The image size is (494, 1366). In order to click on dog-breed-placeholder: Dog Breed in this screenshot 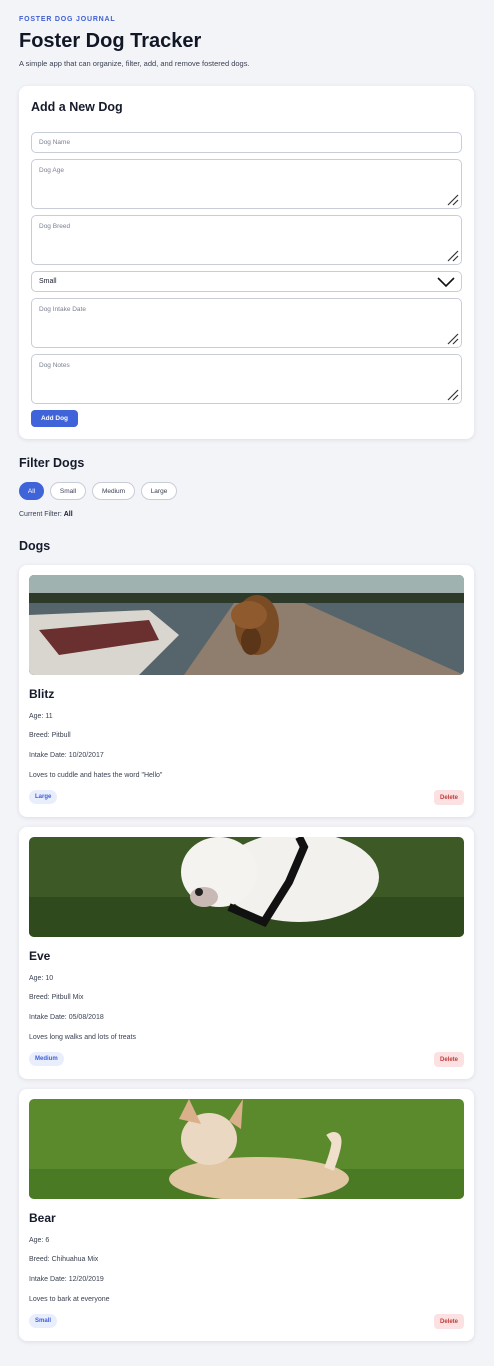, I will do `click(55, 226)`.